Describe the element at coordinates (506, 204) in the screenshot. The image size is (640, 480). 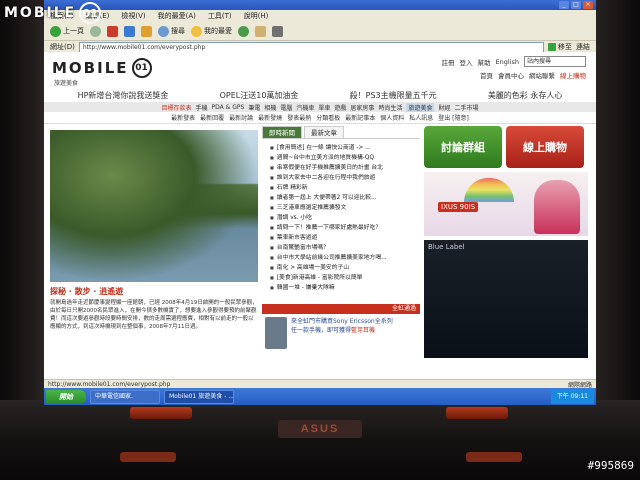
I see `camera-promo-banner: IXUS 90IS` at that location.